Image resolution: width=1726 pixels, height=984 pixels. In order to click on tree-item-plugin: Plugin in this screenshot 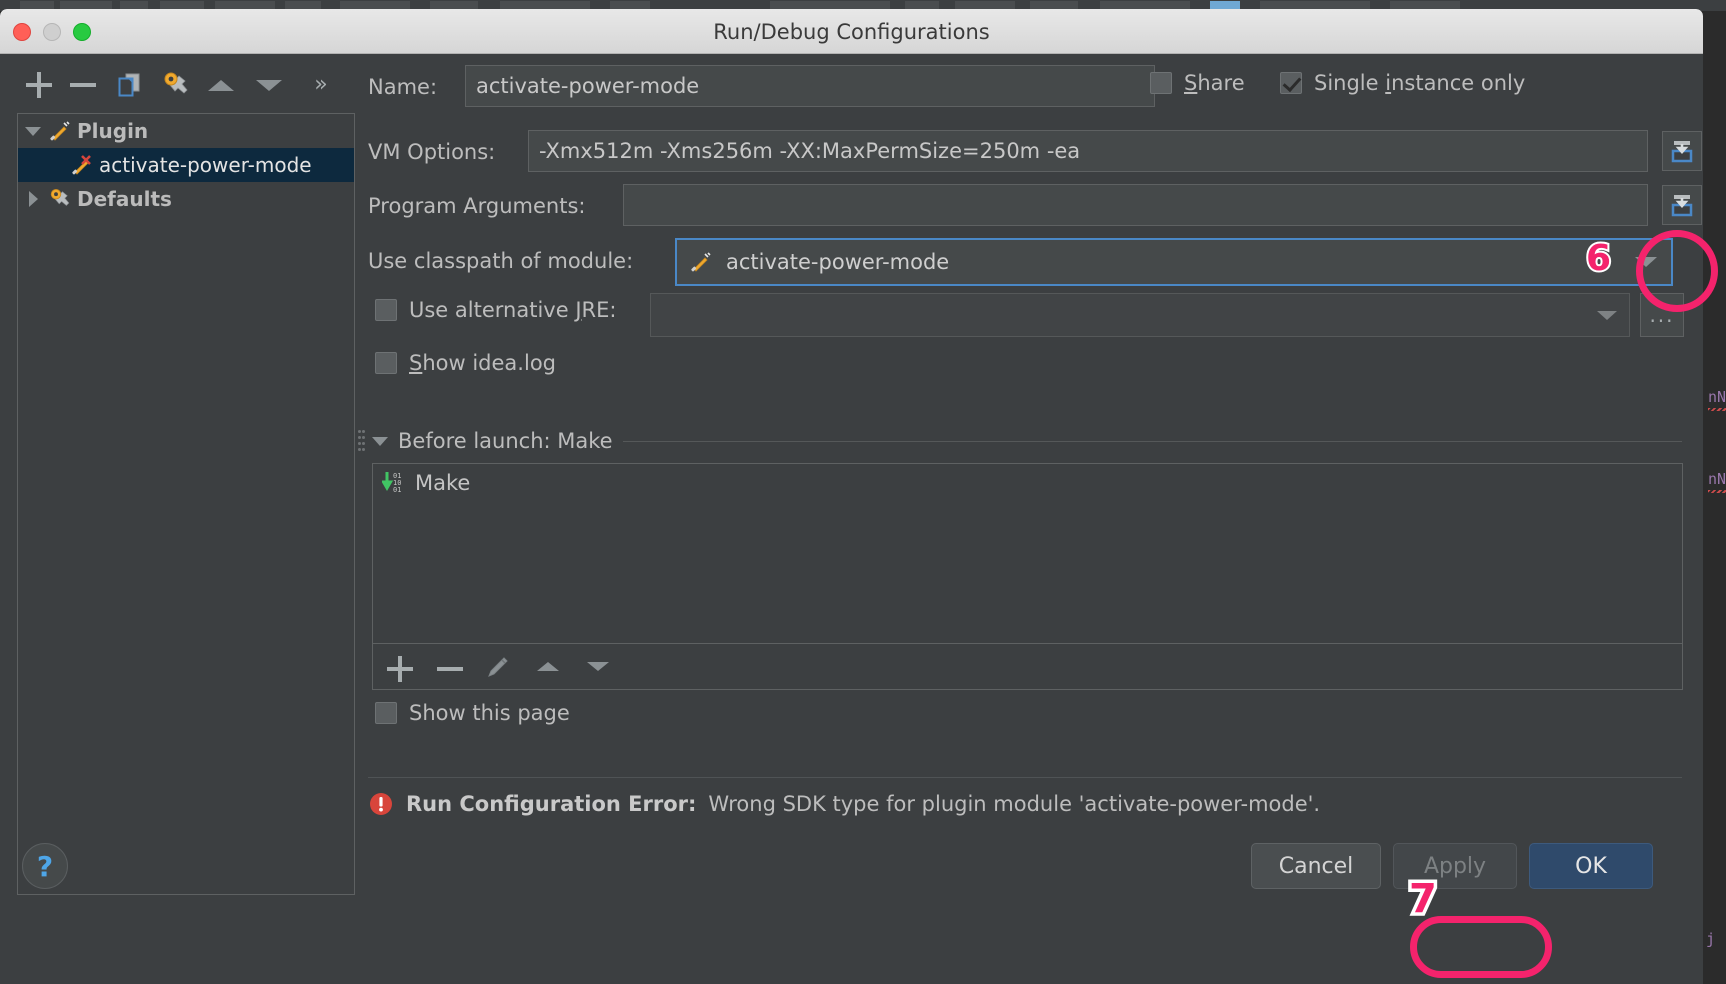, I will do `click(186, 131)`.